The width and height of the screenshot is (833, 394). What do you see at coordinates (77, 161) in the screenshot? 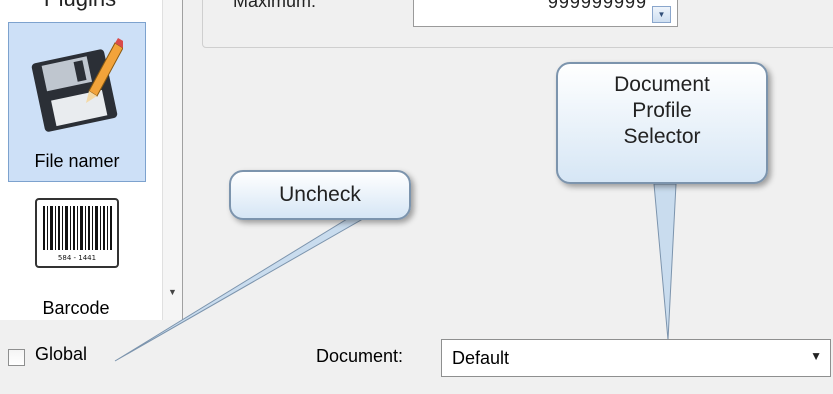
I see `plugin-item-label: File namer` at bounding box center [77, 161].